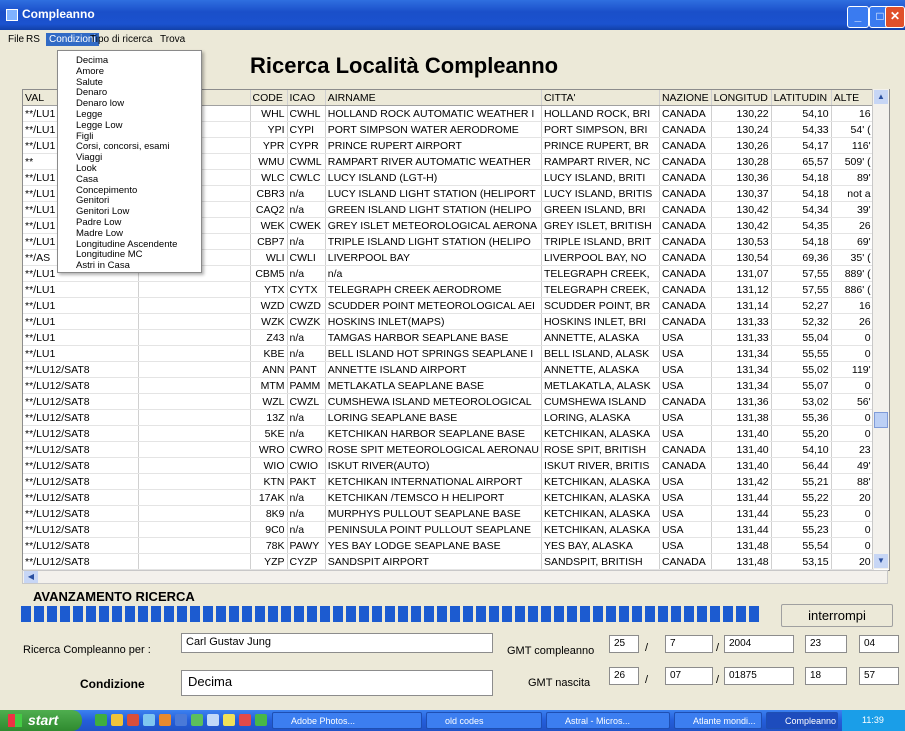 The height and width of the screenshot is (731, 905). Describe the element at coordinates (172, 39) in the screenshot. I see `menu-trova: Trova` at that location.